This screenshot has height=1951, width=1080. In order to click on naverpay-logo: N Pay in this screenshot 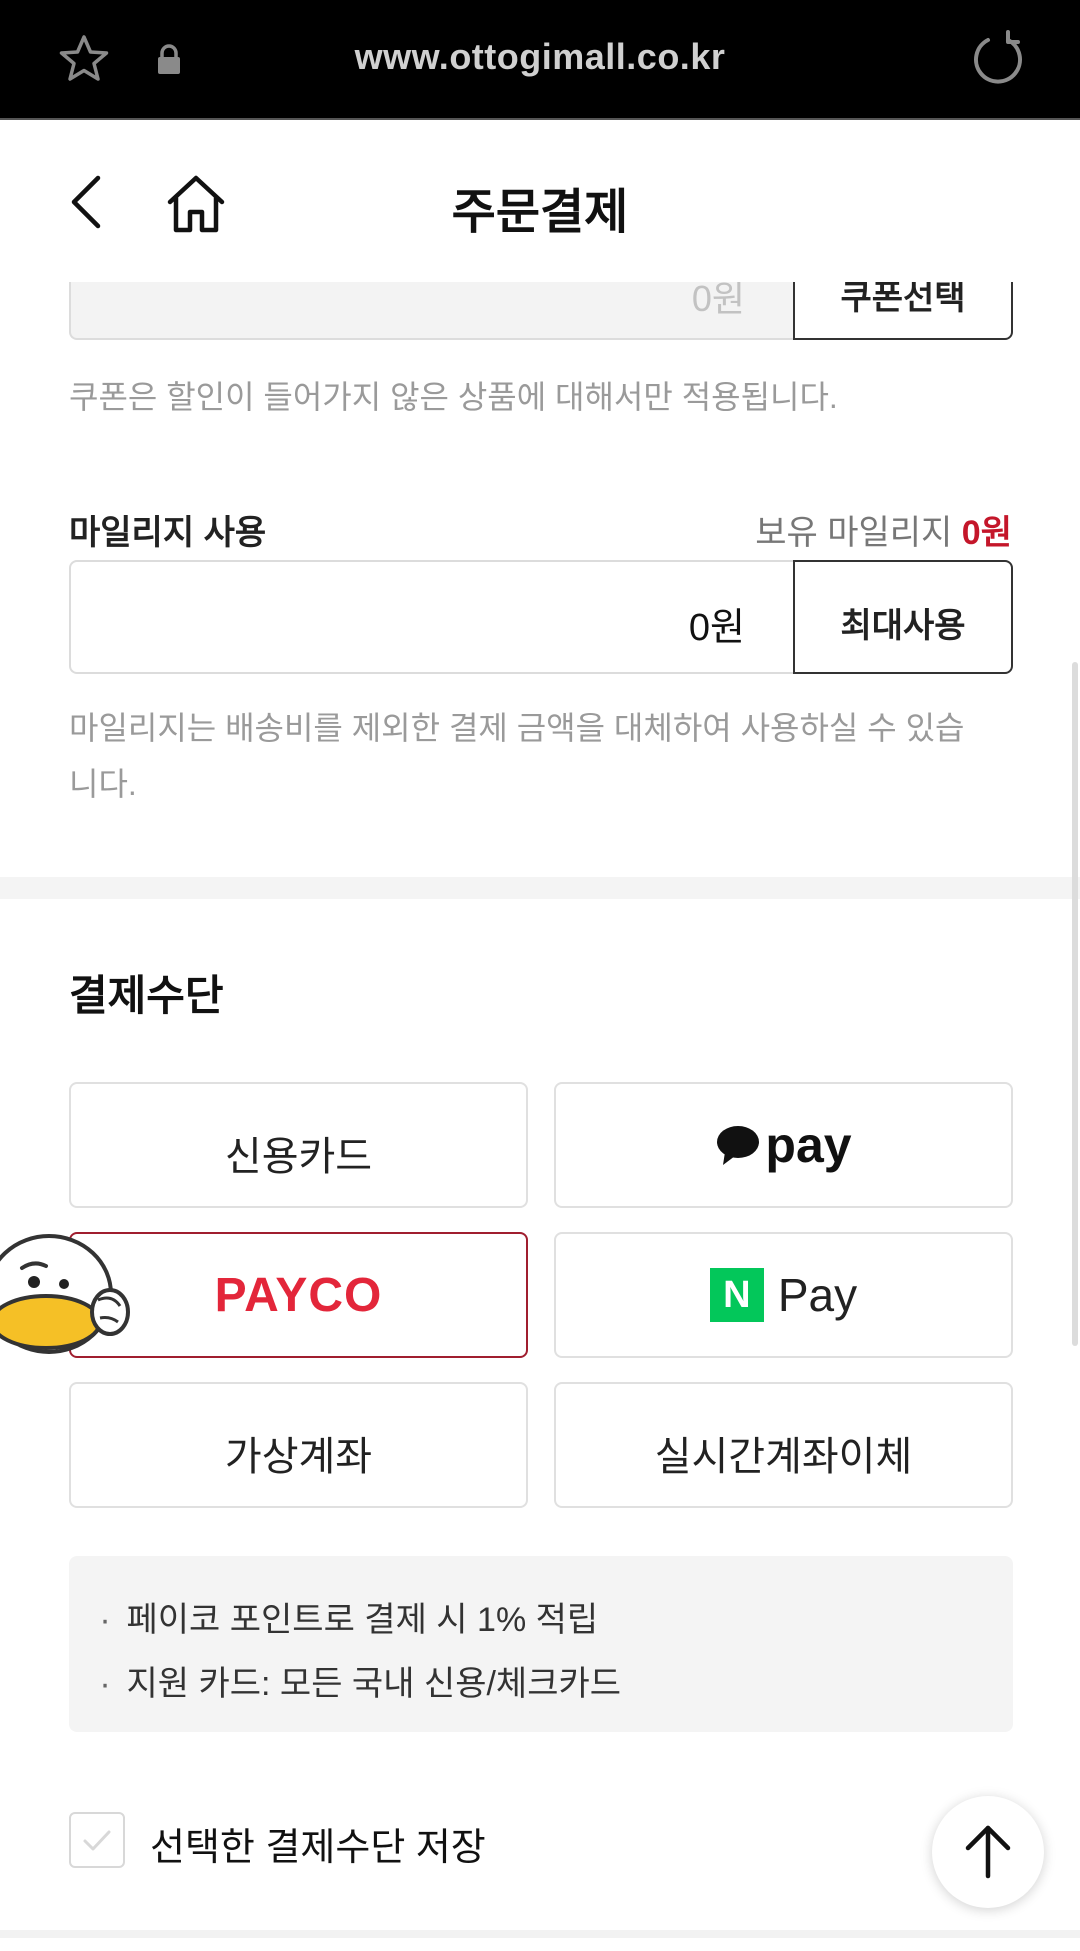, I will do `click(783, 1295)`.